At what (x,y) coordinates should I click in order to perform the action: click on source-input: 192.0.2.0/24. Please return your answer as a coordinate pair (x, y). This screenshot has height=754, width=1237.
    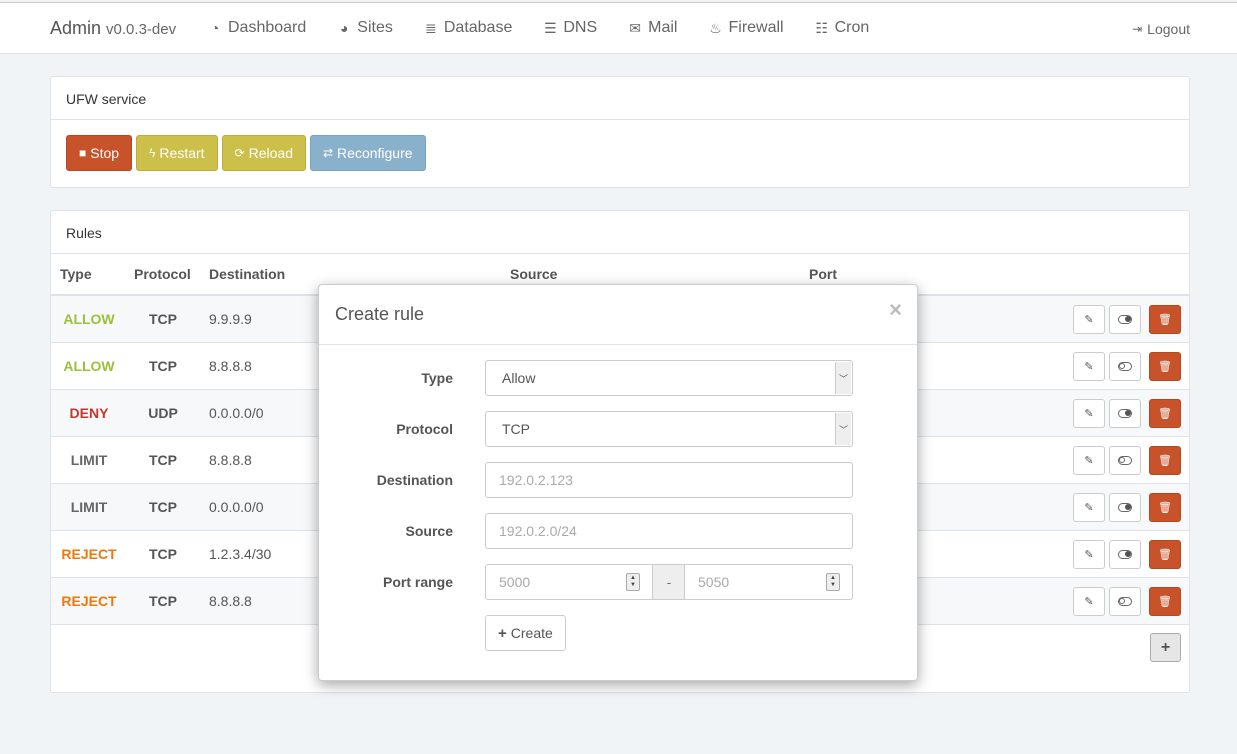
    Looking at the image, I should click on (669, 531).